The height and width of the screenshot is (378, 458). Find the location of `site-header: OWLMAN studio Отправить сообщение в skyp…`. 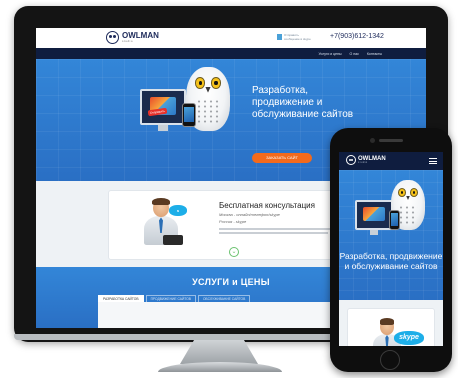

site-header: OWLMAN studio Отправить сообщение в skyp… is located at coordinates (231, 38).